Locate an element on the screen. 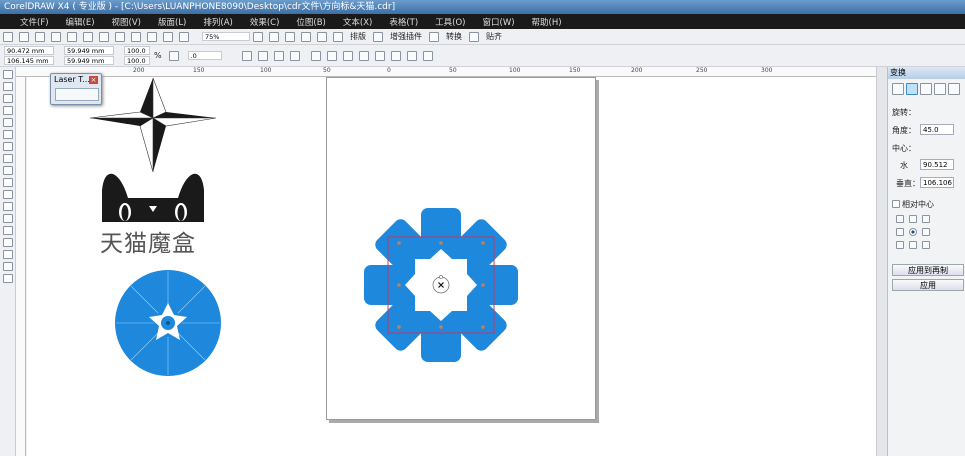  position-tab-icon is located at coordinates (898, 89).